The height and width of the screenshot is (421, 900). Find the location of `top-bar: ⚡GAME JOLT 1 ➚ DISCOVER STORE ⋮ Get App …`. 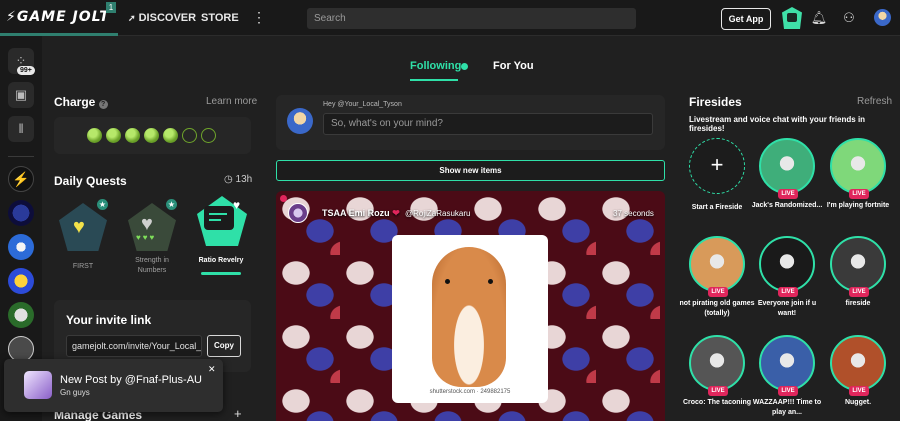

top-bar: ⚡GAME JOLT 1 ➚ DISCOVER STORE ⋮ Get App … is located at coordinates (450, 18).